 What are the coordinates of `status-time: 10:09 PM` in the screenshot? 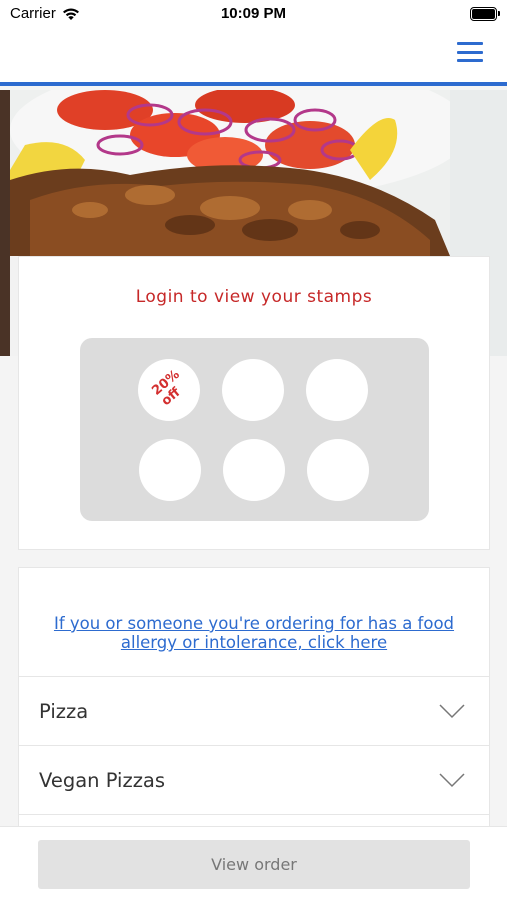 It's located at (253, 13).